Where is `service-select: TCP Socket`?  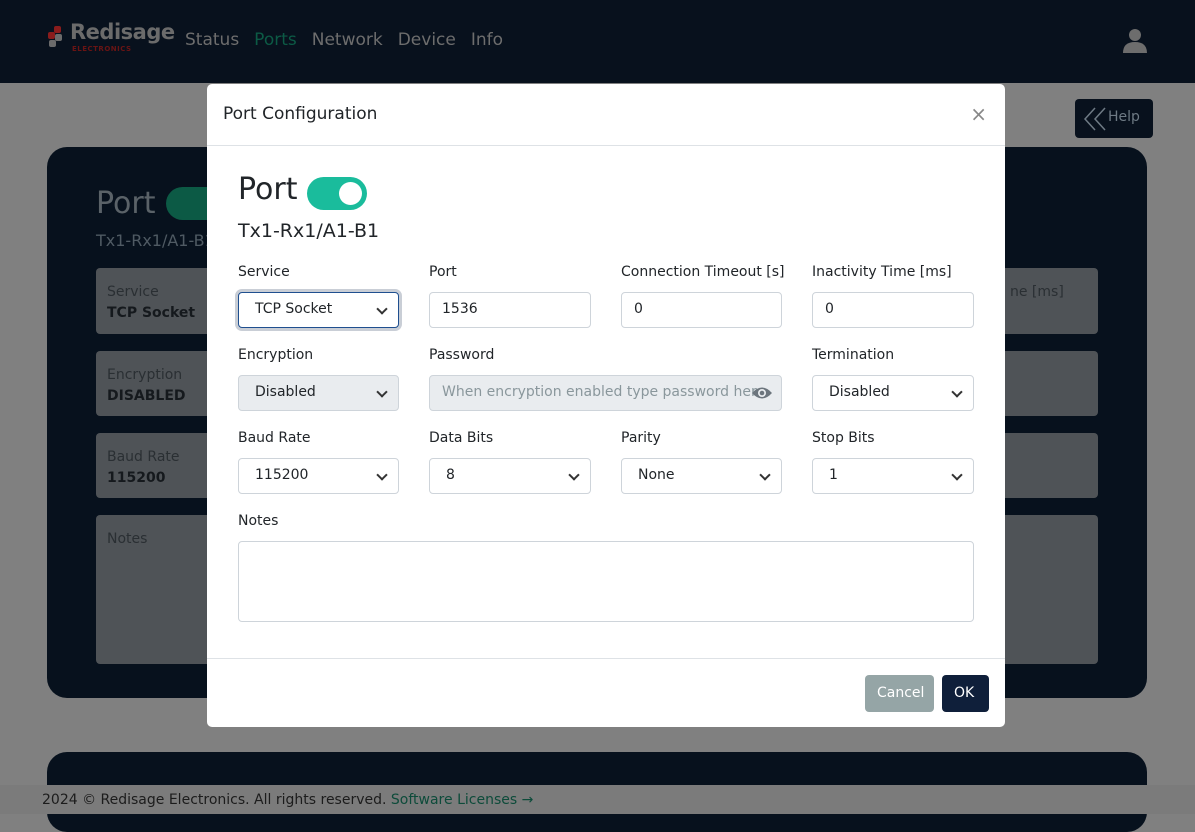 service-select: TCP Socket is located at coordinates (318, 310).